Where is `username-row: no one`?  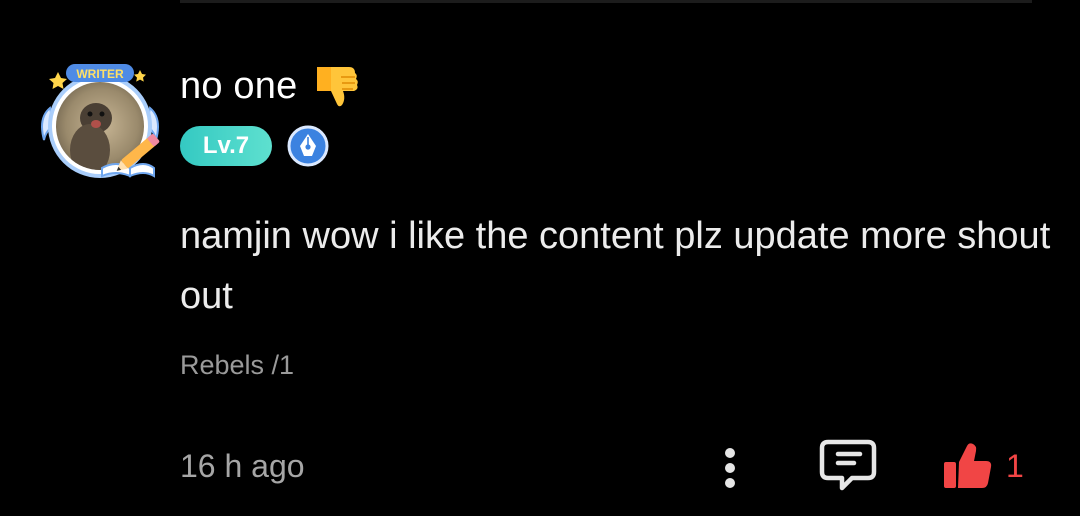 username-row: no one is located at coordinates (270, 86).